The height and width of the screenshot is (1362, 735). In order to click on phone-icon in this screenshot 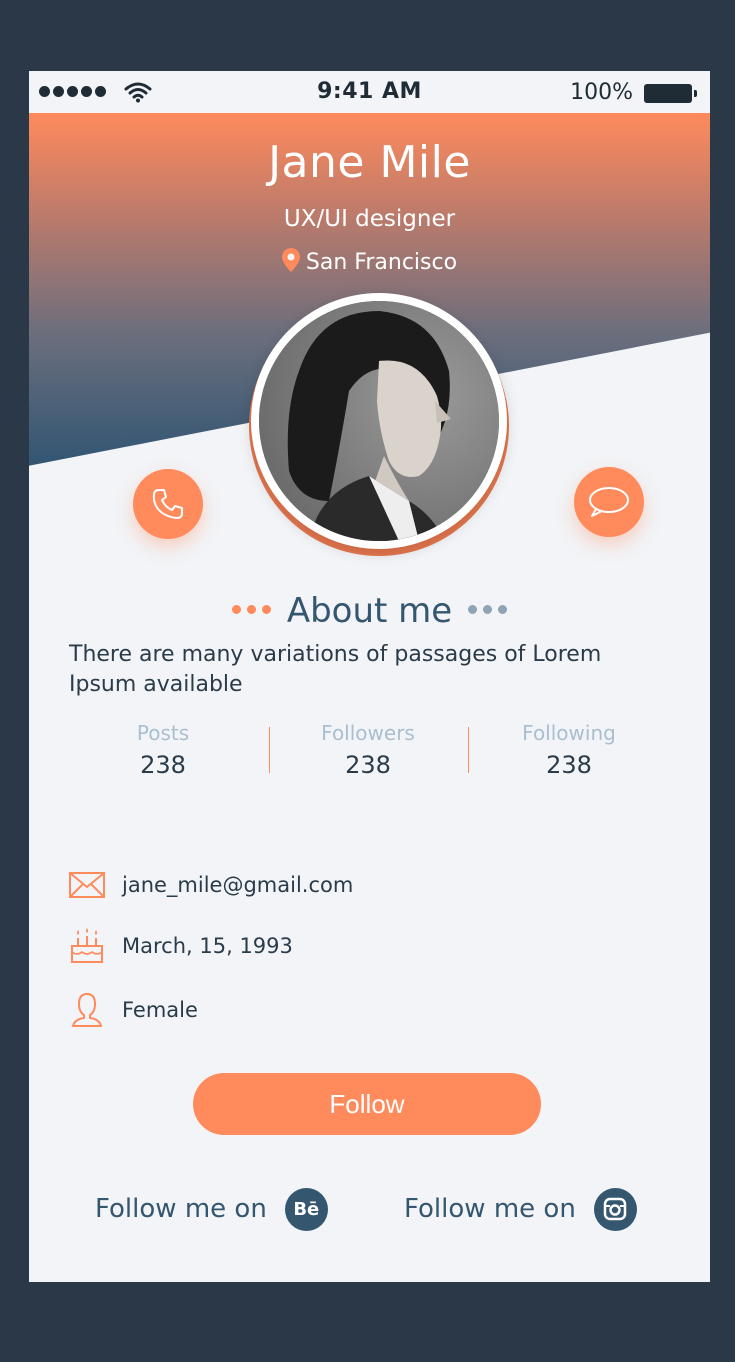, I will do `click(167, 504)`.